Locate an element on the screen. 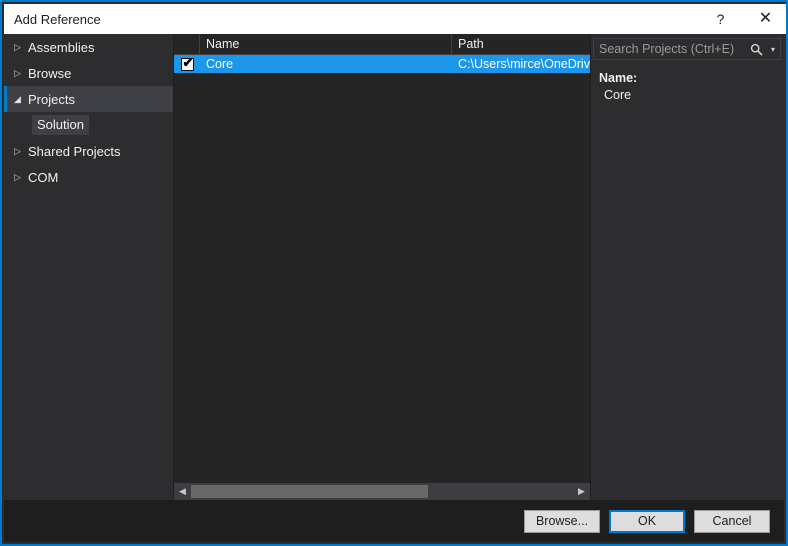 The image size is (788, 546). sidebar-item-label: Shared Projects is located at coordinates (74, 151).